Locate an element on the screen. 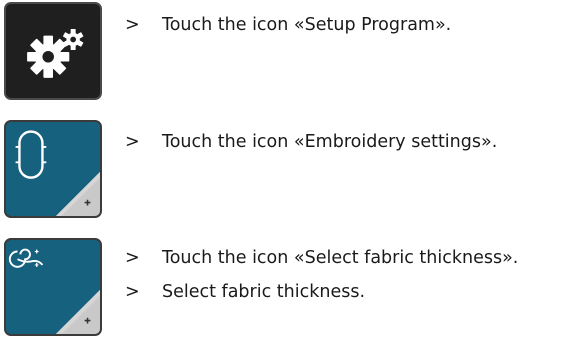  step-text: Select fabric thickness. is located at coordinates (264, 292).